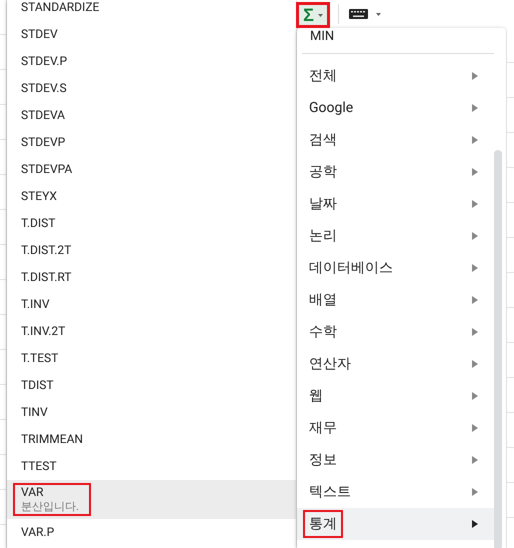  What do you see at coordinates (395, 364) in the screenshot?
I see `category-item: 연산자` at bounding box center [395, 364].